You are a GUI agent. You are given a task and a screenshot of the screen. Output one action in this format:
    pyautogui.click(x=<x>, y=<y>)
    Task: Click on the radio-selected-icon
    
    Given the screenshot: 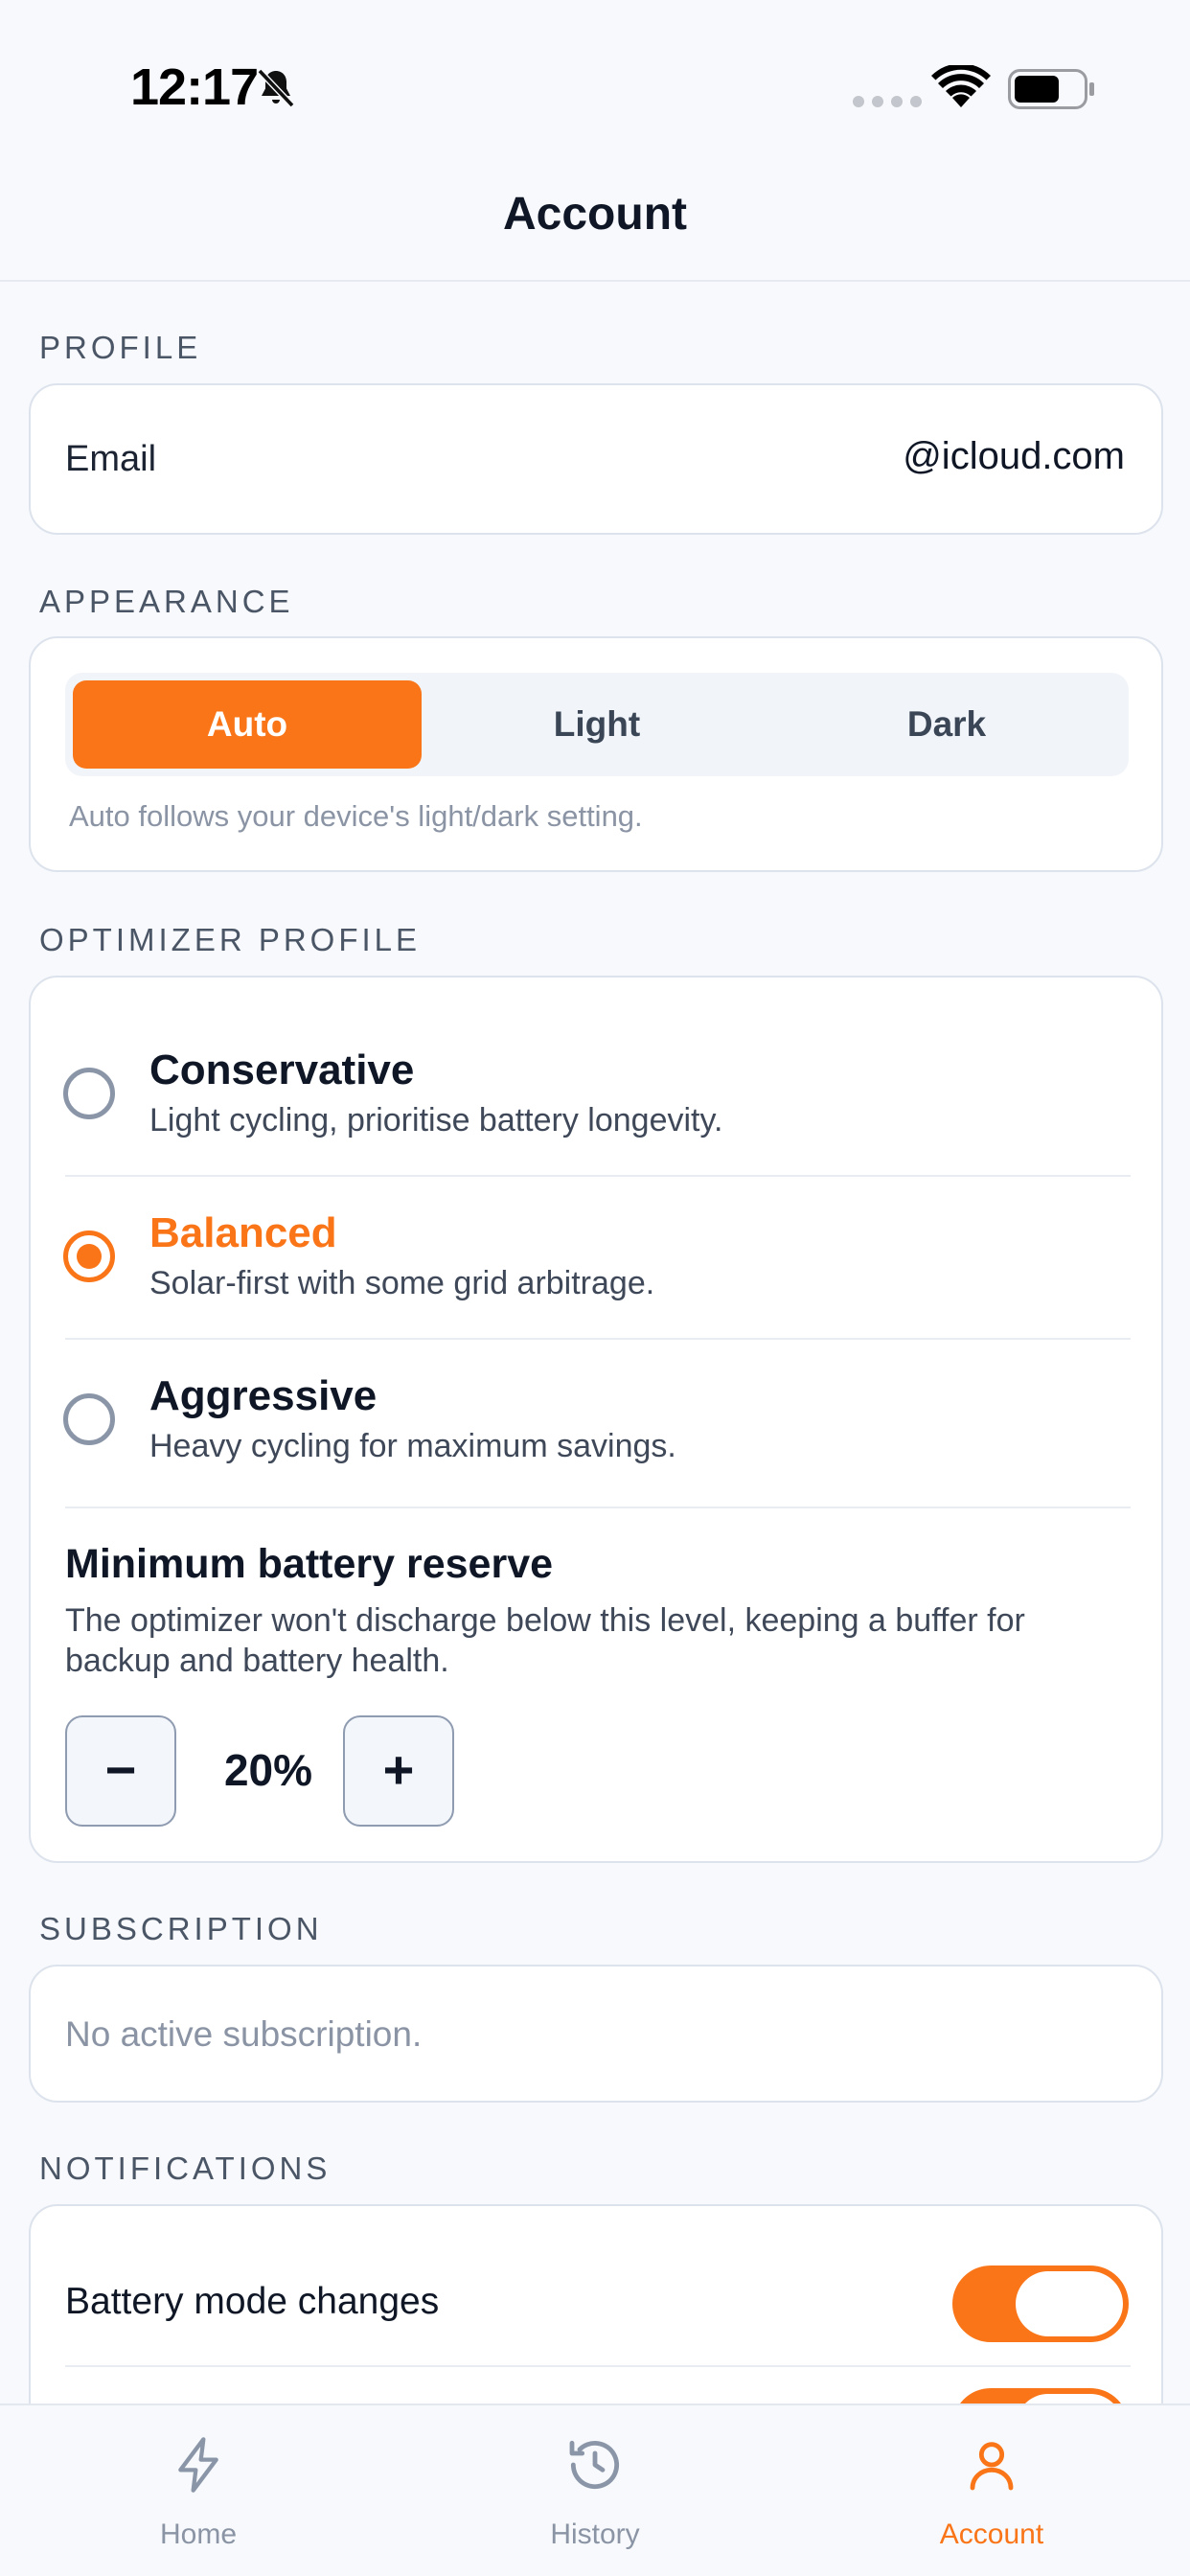 What is the action you would take?
    pyautogui.click(x=89, y=1256)
    